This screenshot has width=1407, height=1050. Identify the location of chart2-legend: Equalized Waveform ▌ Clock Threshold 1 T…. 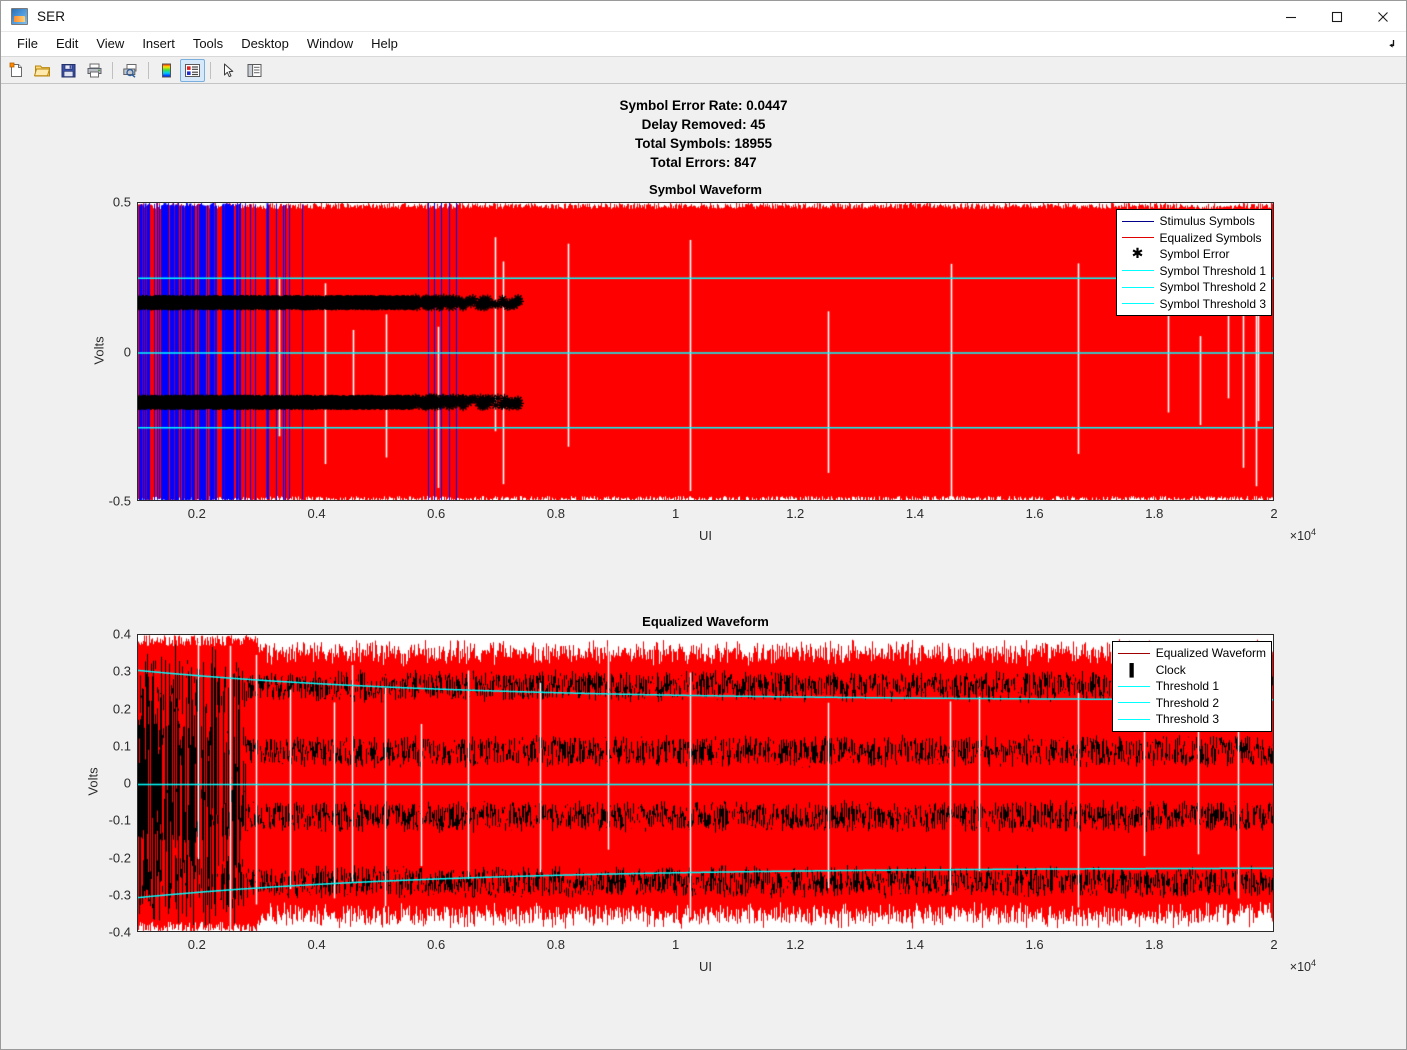
(1191, 686).